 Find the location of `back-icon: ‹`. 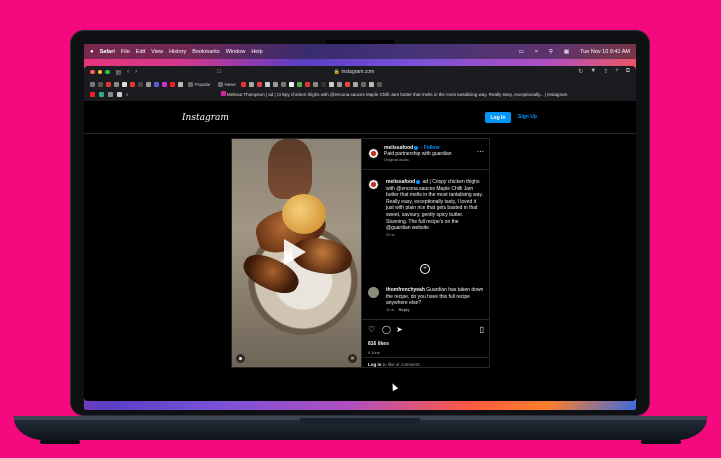

back-icon: ‹ is located at coordinates (128, 72).